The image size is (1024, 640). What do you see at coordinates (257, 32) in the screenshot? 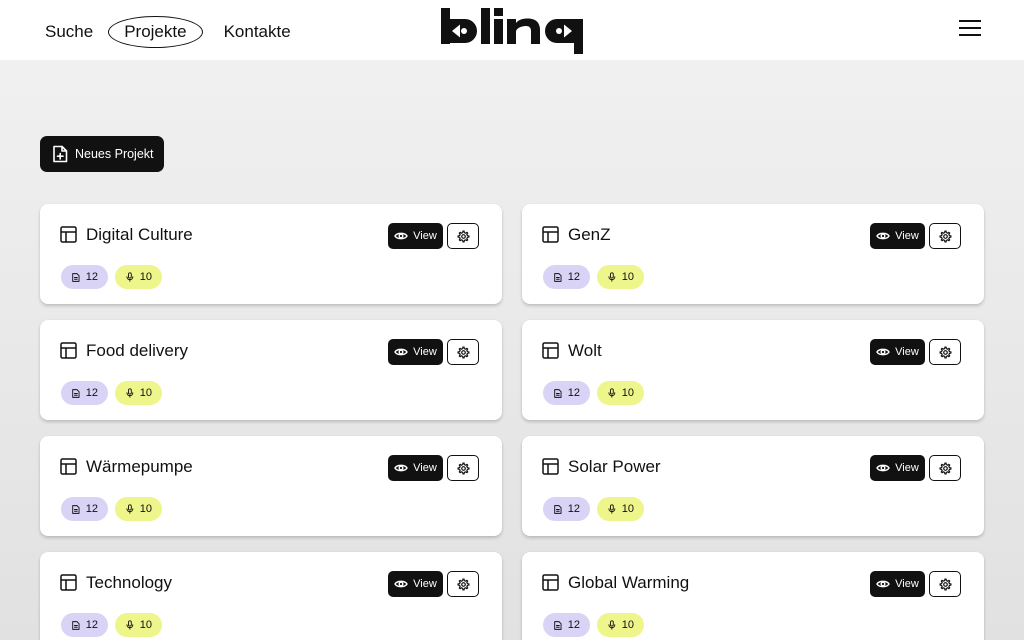
I see `nav-link-kontakte: Kontakte` at bounding box center [257, 32].